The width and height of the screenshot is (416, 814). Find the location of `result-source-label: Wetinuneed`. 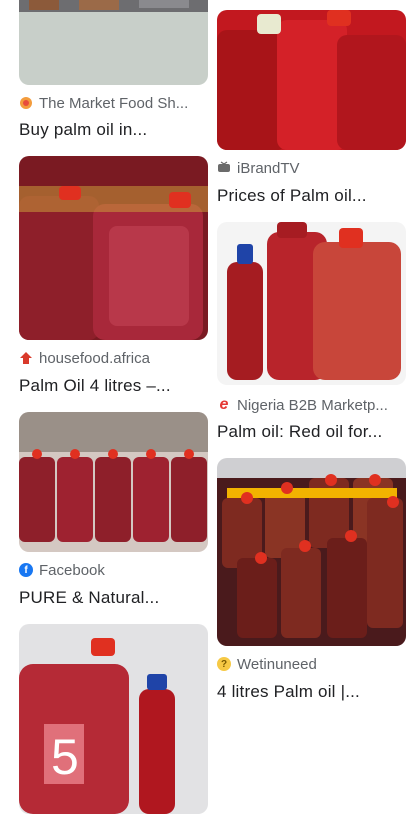

result-source-label: Wetinuneed is located at coordinates (277, 664).